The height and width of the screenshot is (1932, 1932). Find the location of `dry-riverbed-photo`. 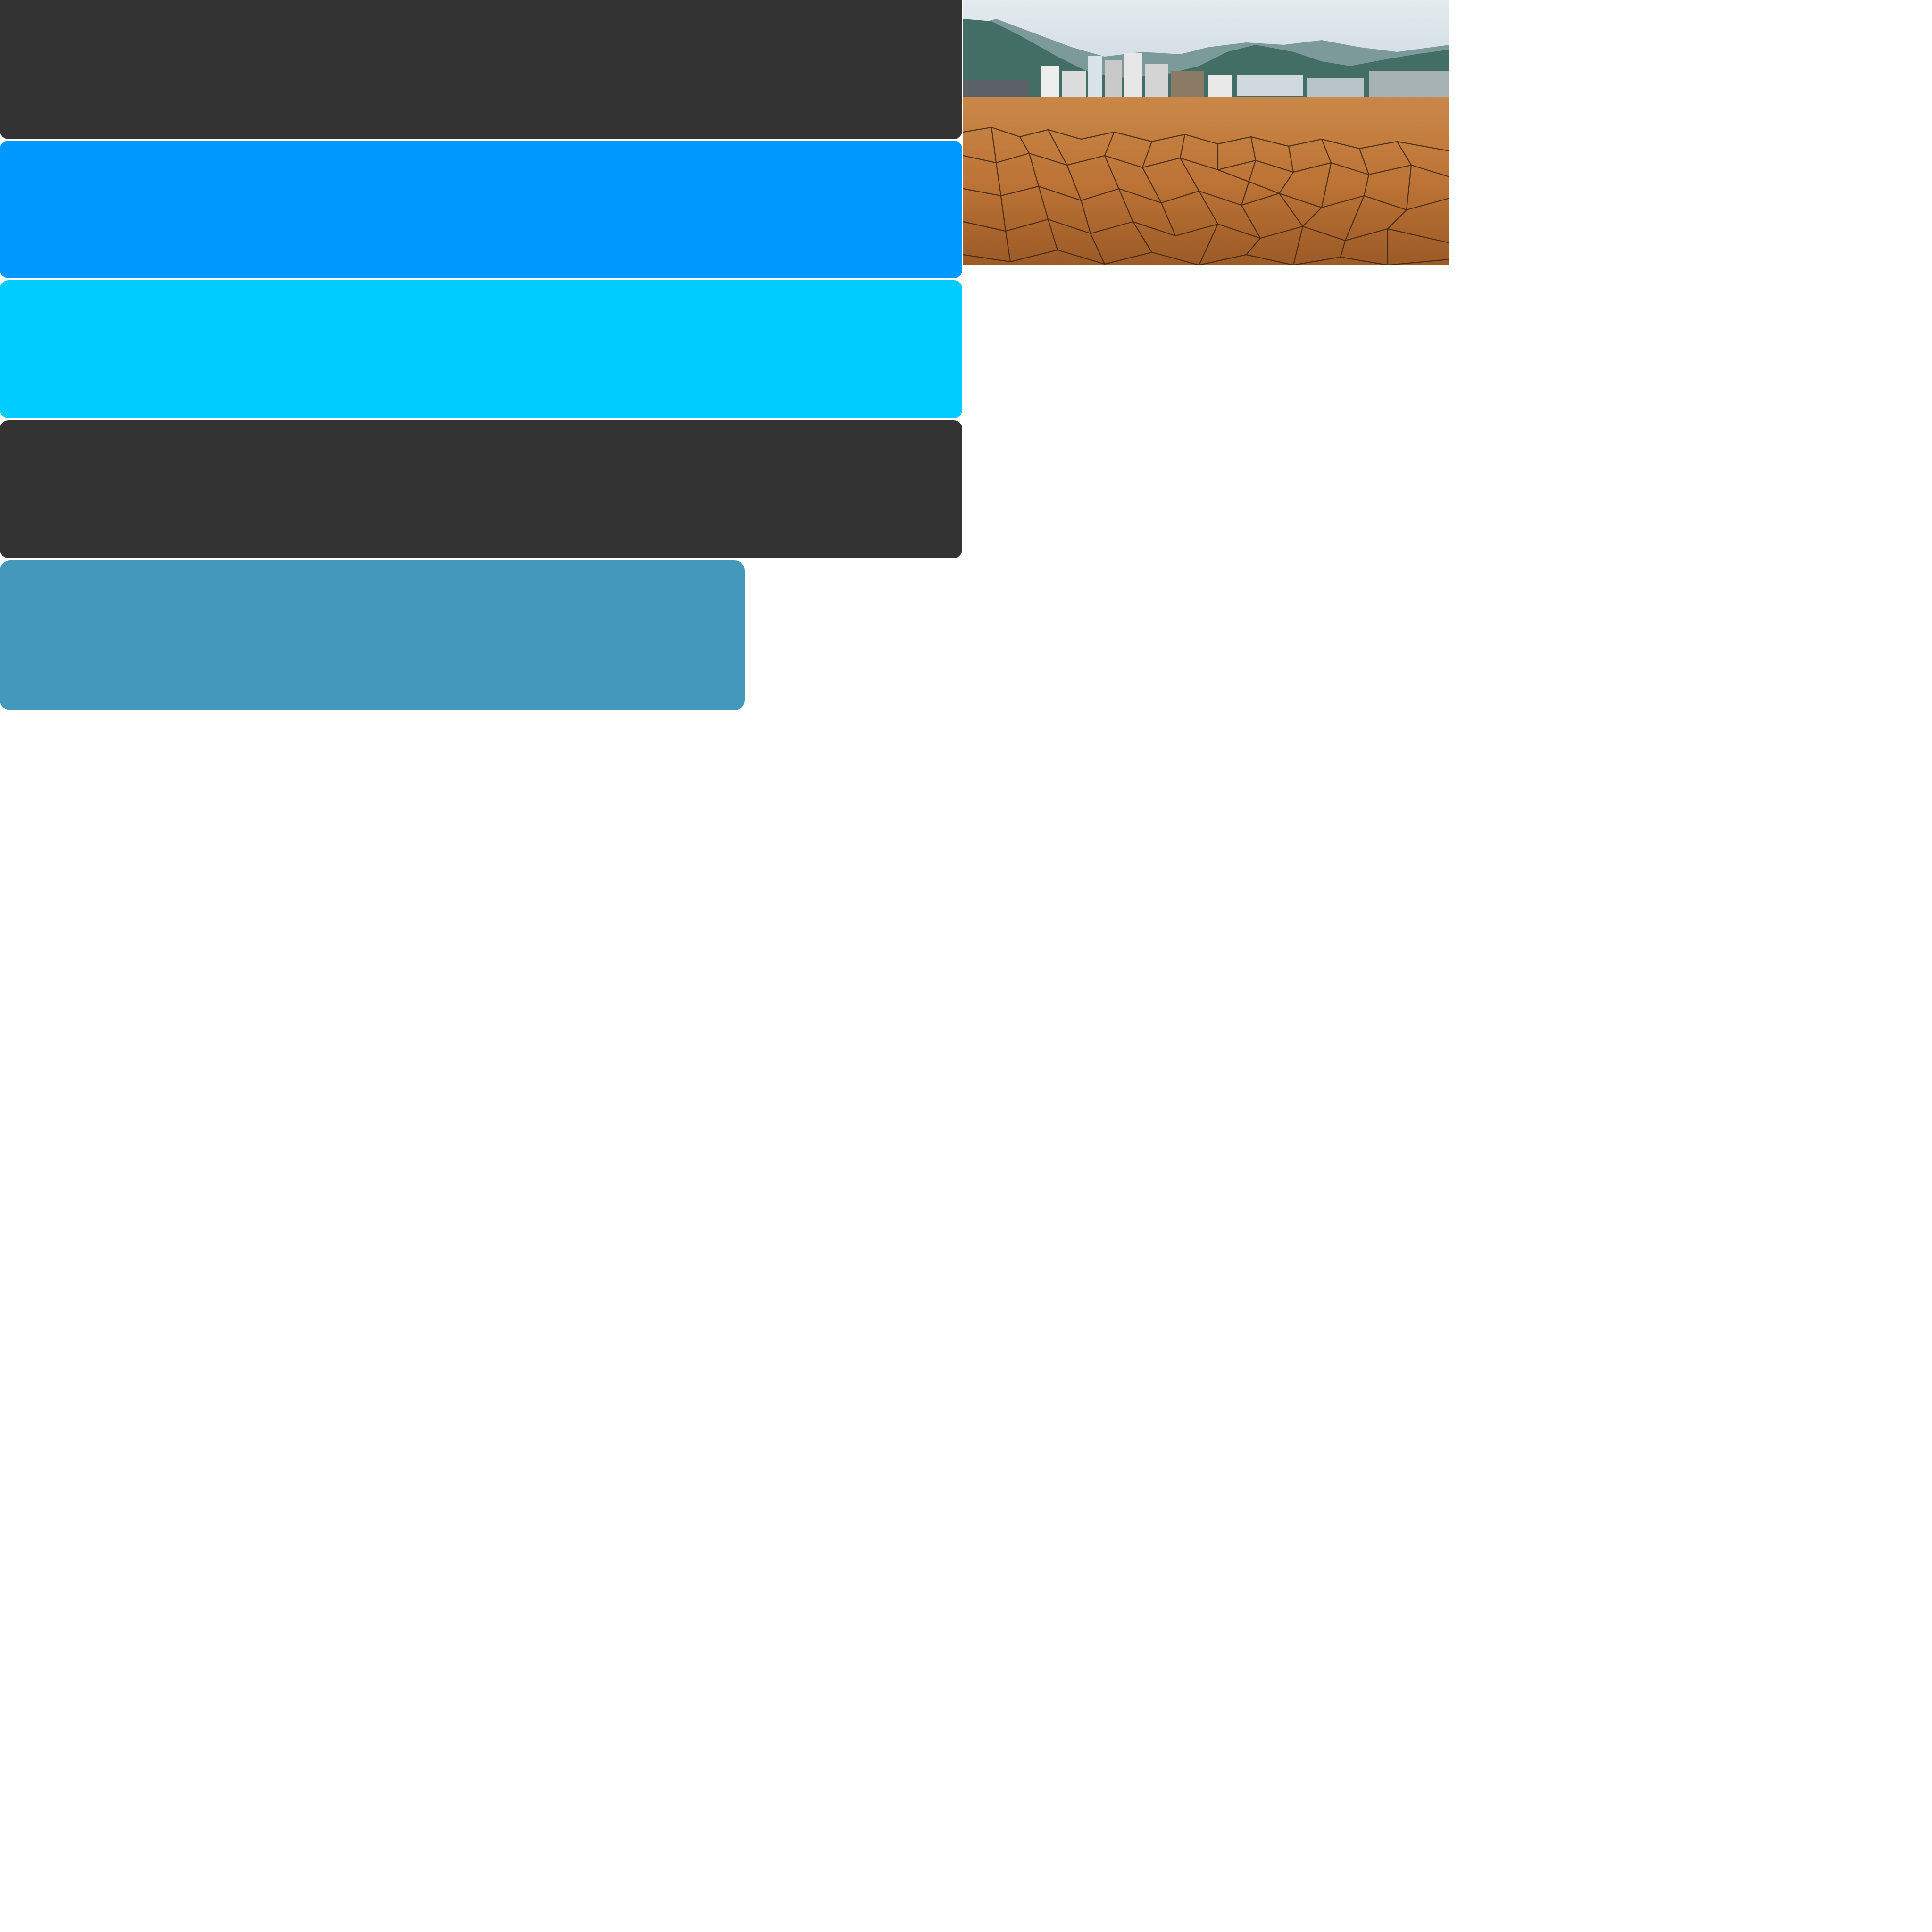

dry-riverbed-photo is located at coordinates (1206, 133).